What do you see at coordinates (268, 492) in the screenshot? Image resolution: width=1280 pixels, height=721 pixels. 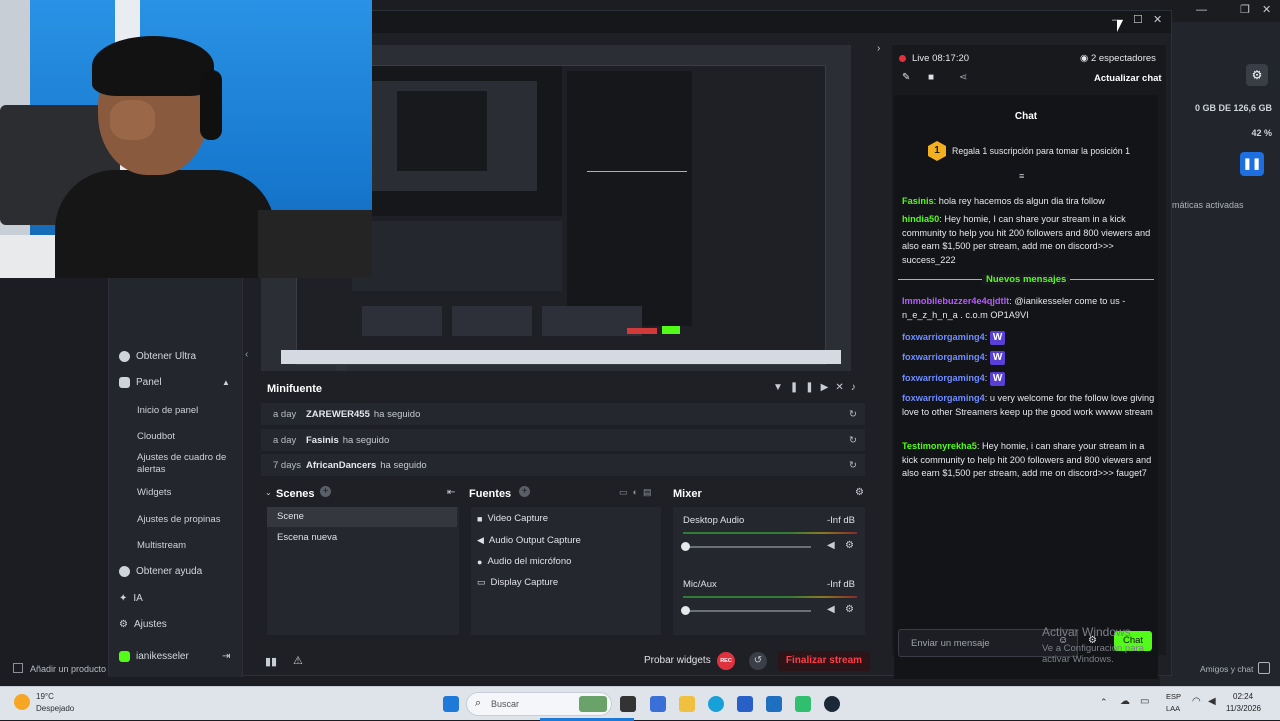 I see `chevron-down-icon: ⌄` at bounding box center [268, 492].